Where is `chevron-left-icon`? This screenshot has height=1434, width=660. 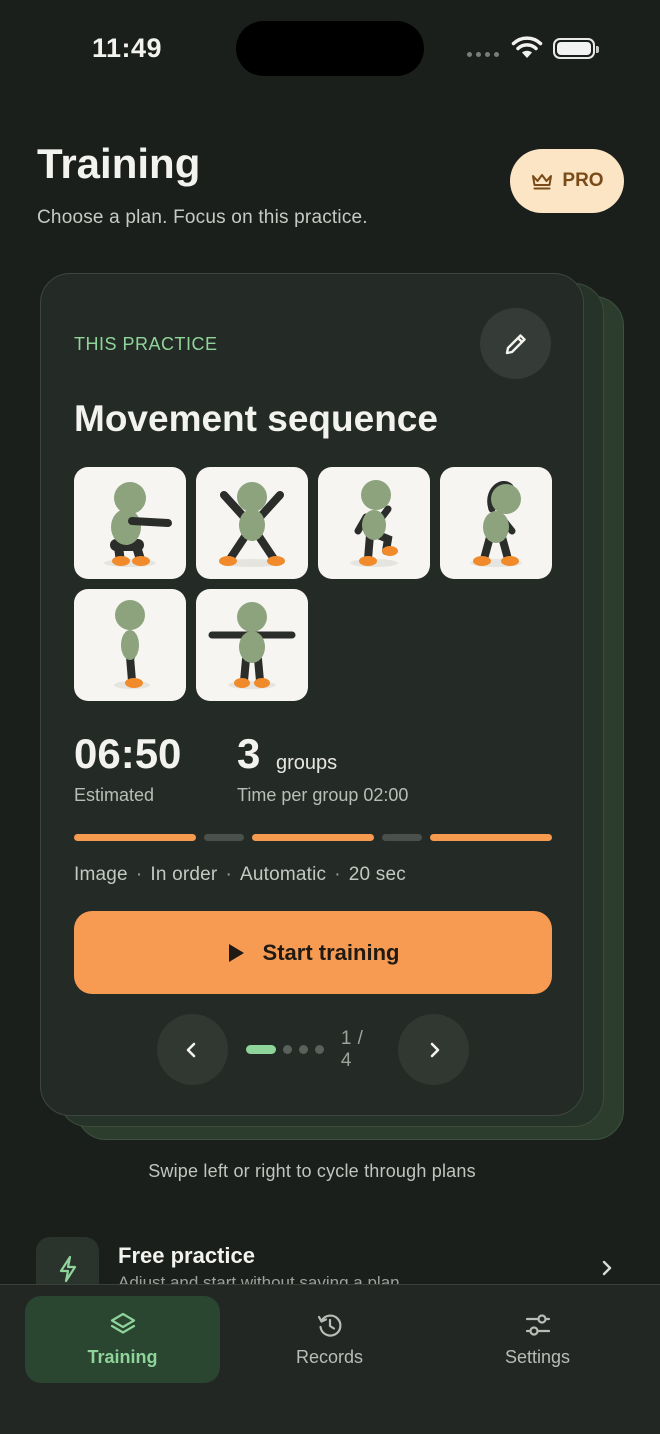 chevron-left-icon is located at coordinates (191, 1049).